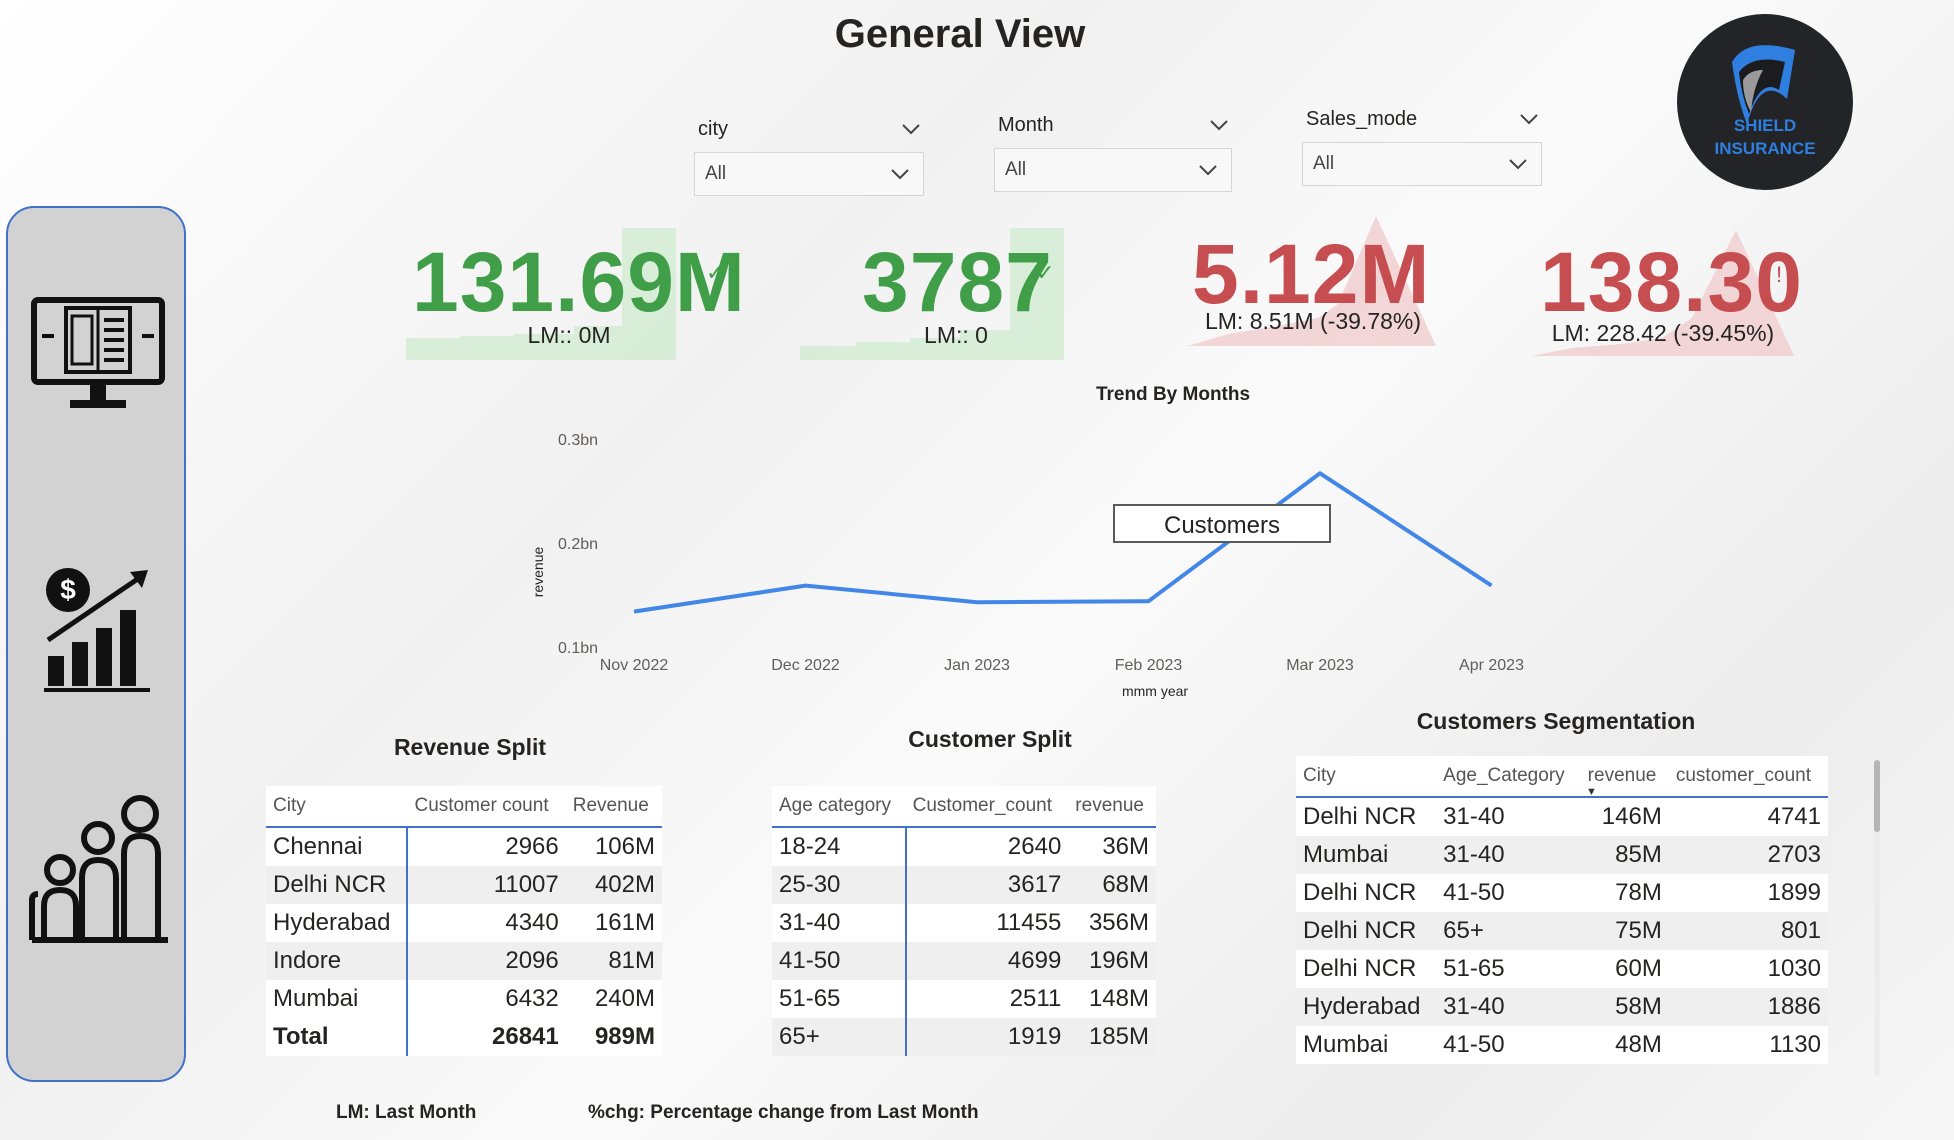  What do you see at coordinates (406, 1112) in the screenshot?
I see `footer-lm-note: LM: Last Month` at bounding box center [406, 1112].